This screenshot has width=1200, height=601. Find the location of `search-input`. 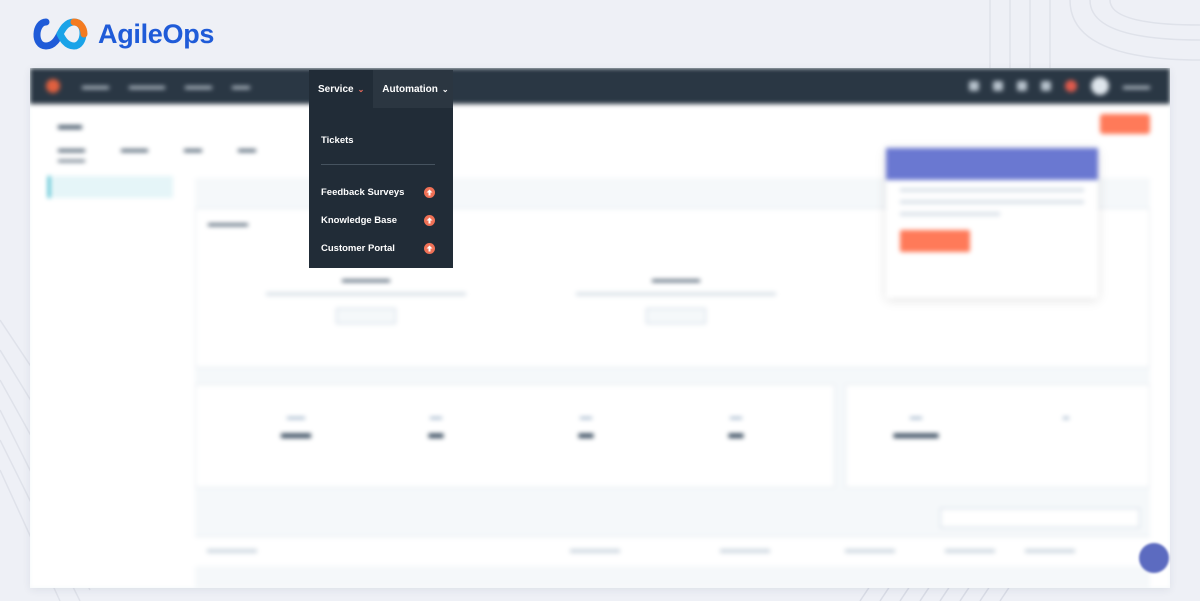

search-input is located at coordinates (1040, 518).